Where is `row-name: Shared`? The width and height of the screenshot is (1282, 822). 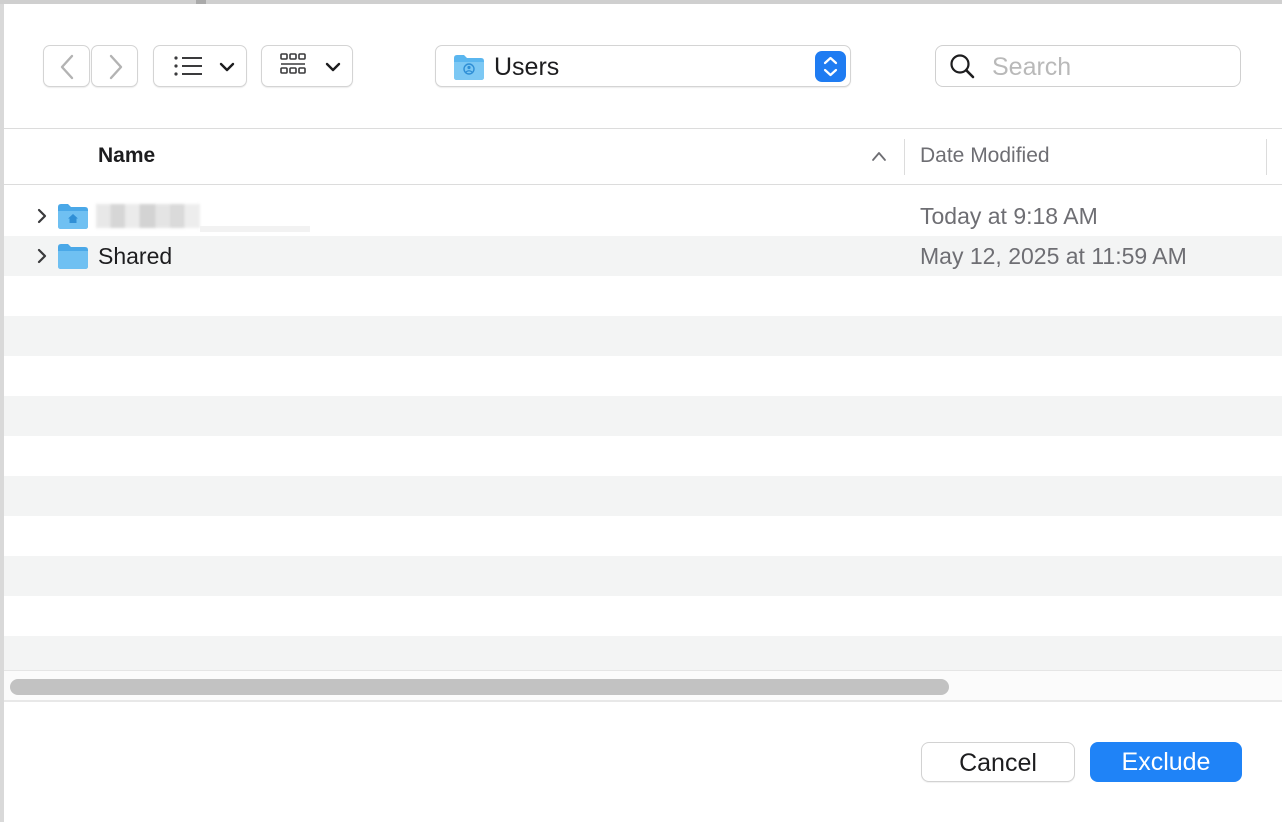 row-name: Shared is located at coordinates (135, 256).